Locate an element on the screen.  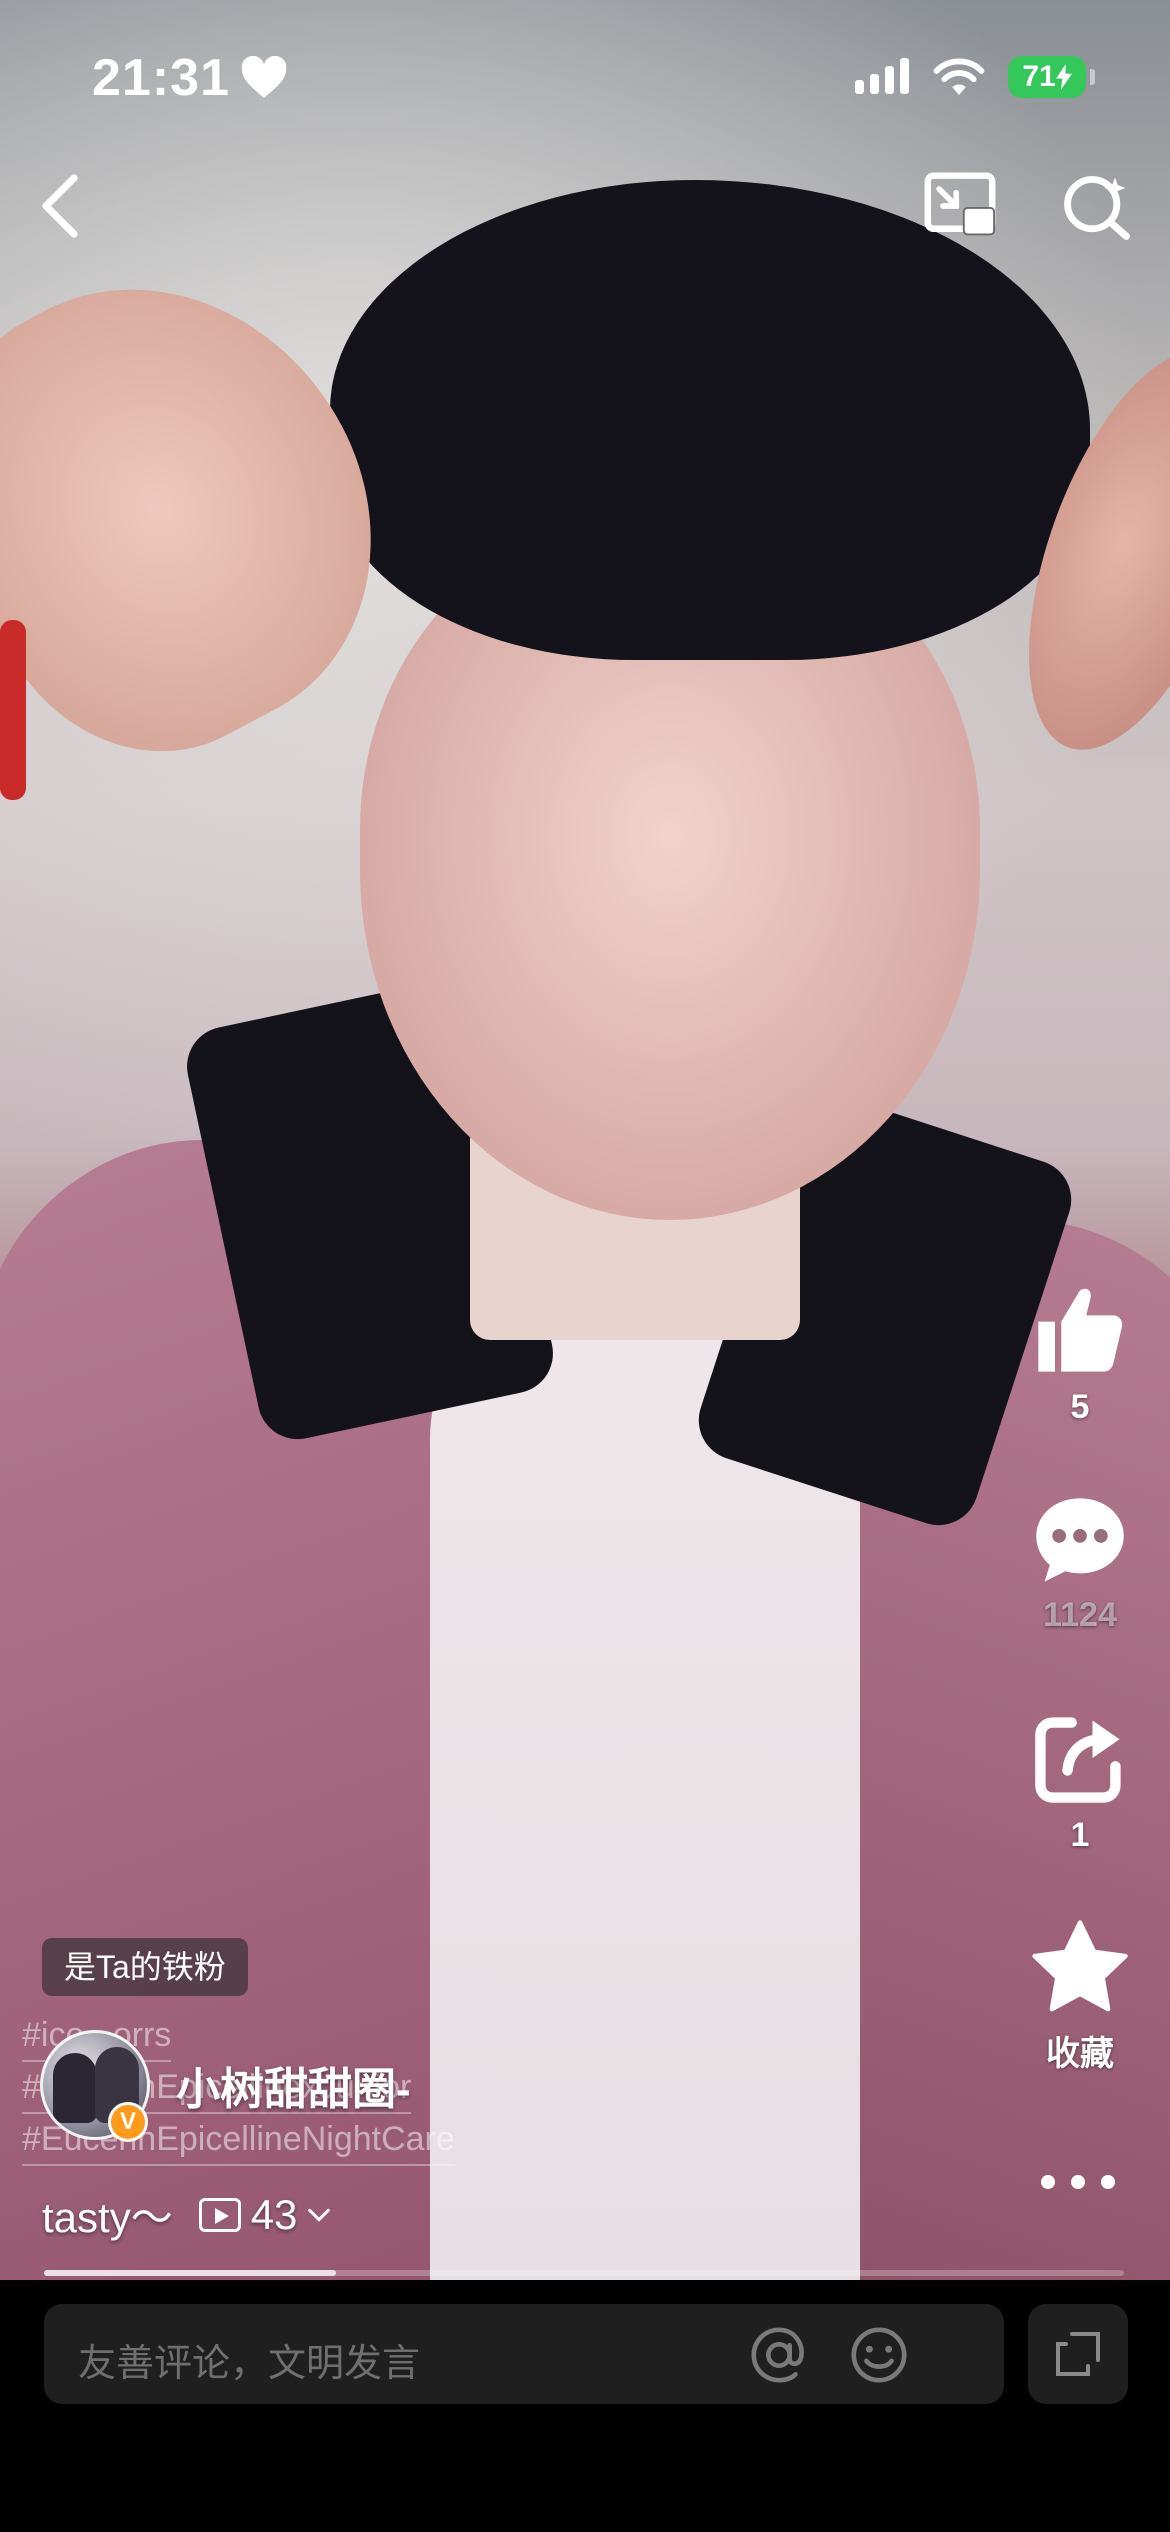
star-icon is located at coordinates (1080, 1966).